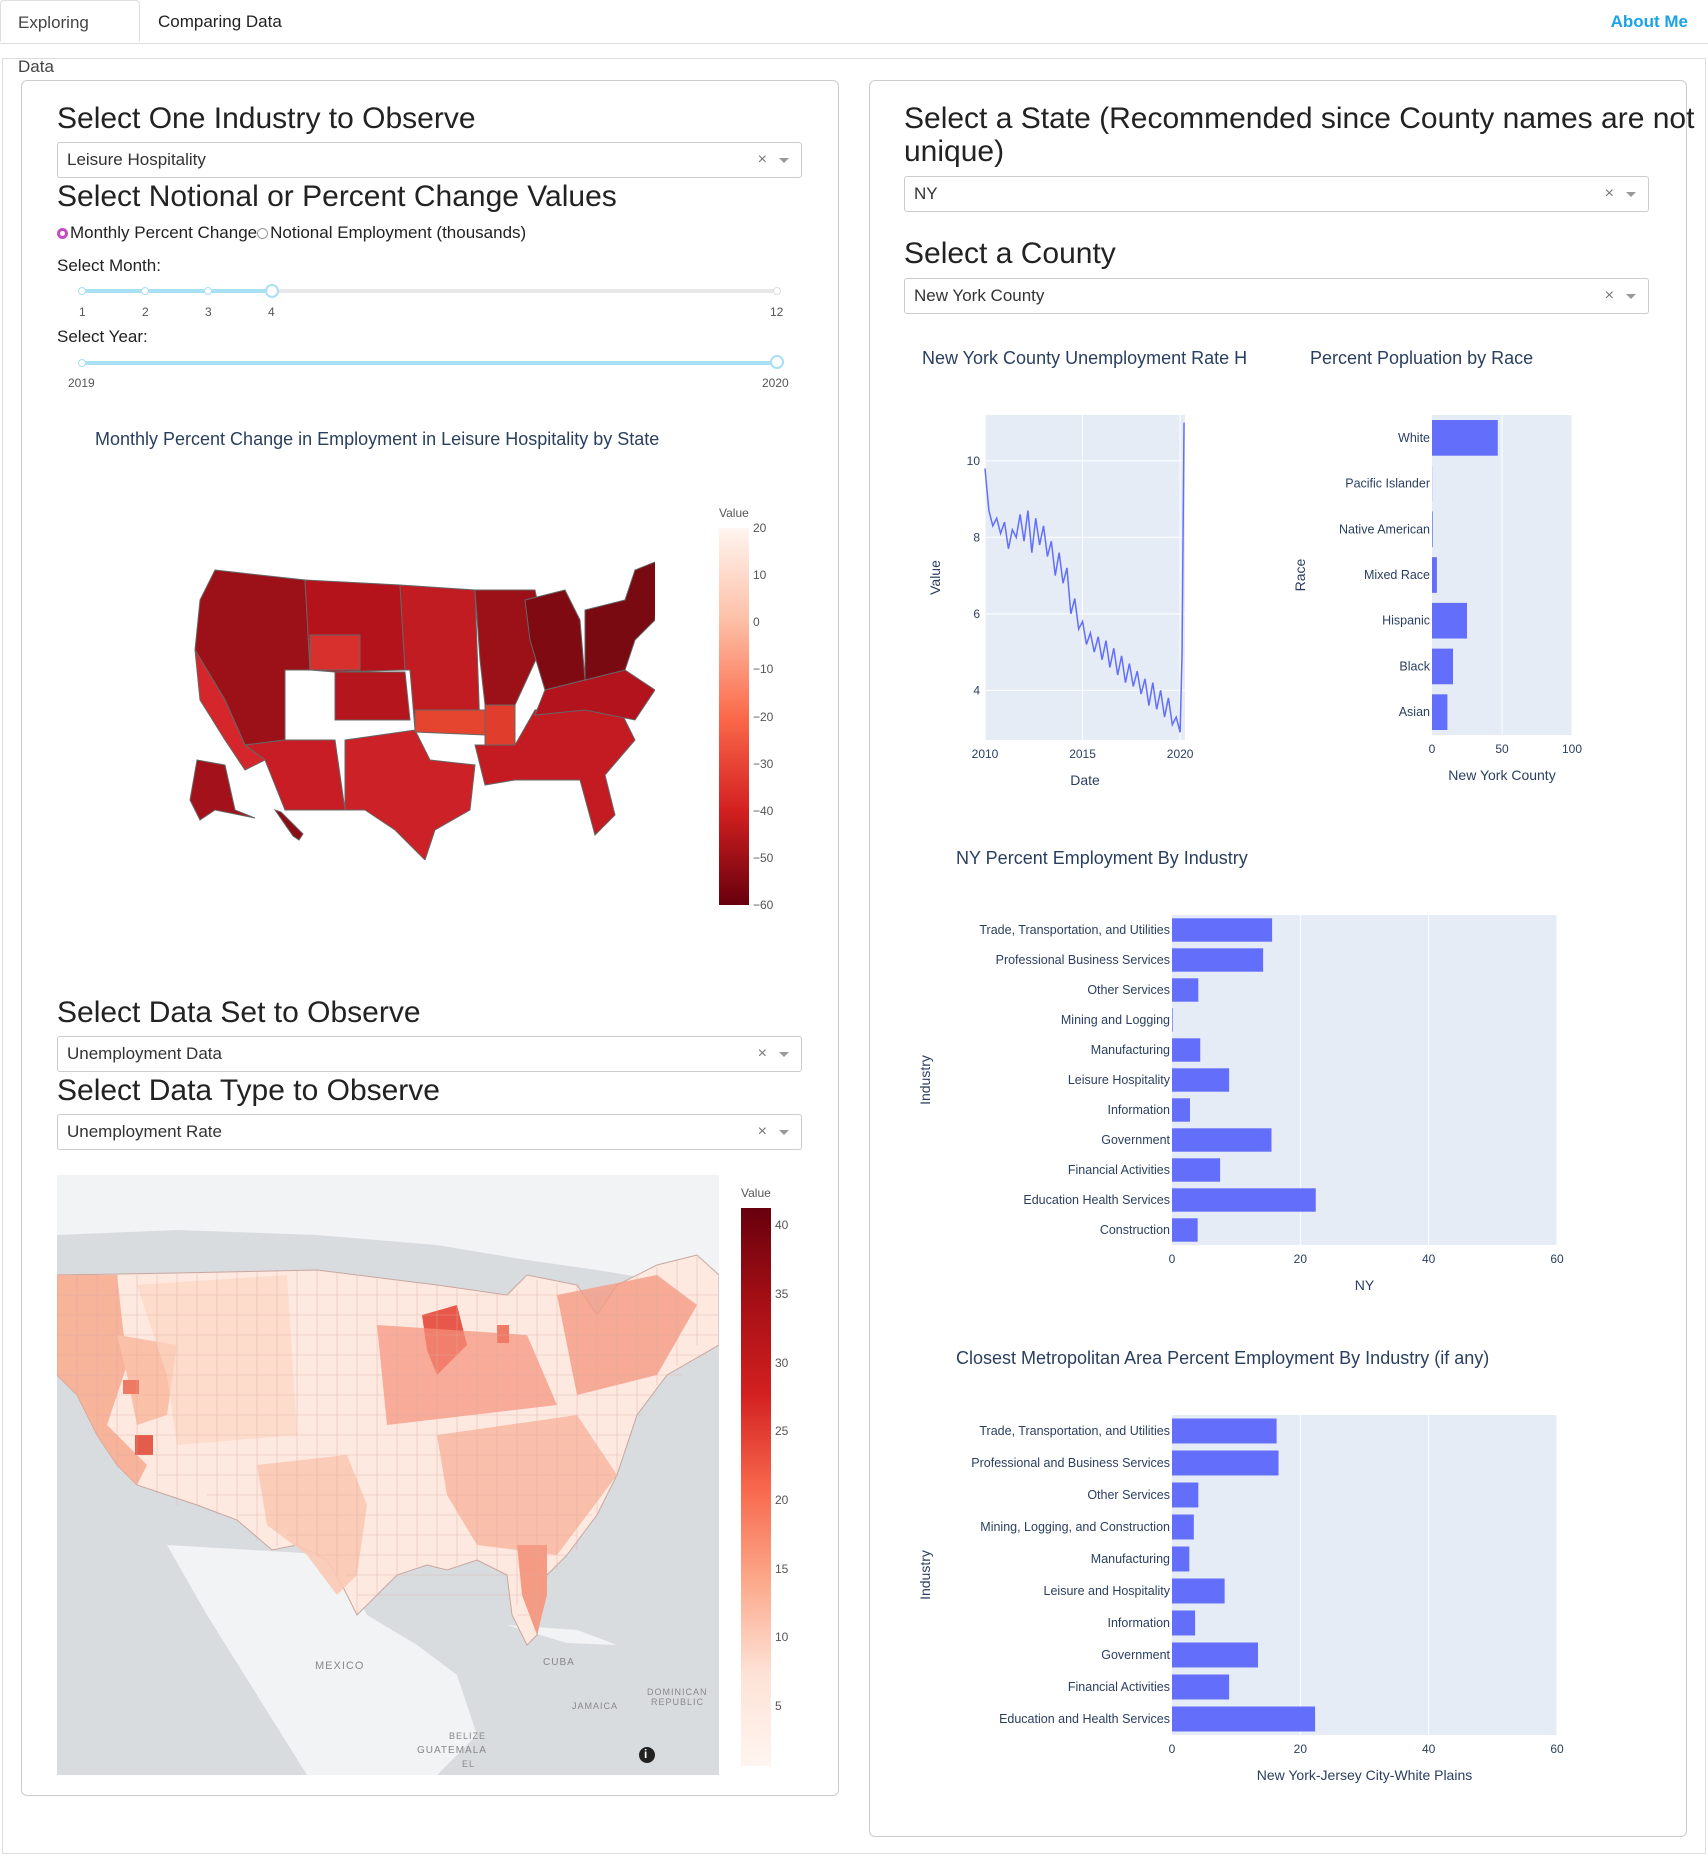 The height and width of the screenshot is (1858, 1708). I want to click on state-shape-wyoming, so click(335, 652).